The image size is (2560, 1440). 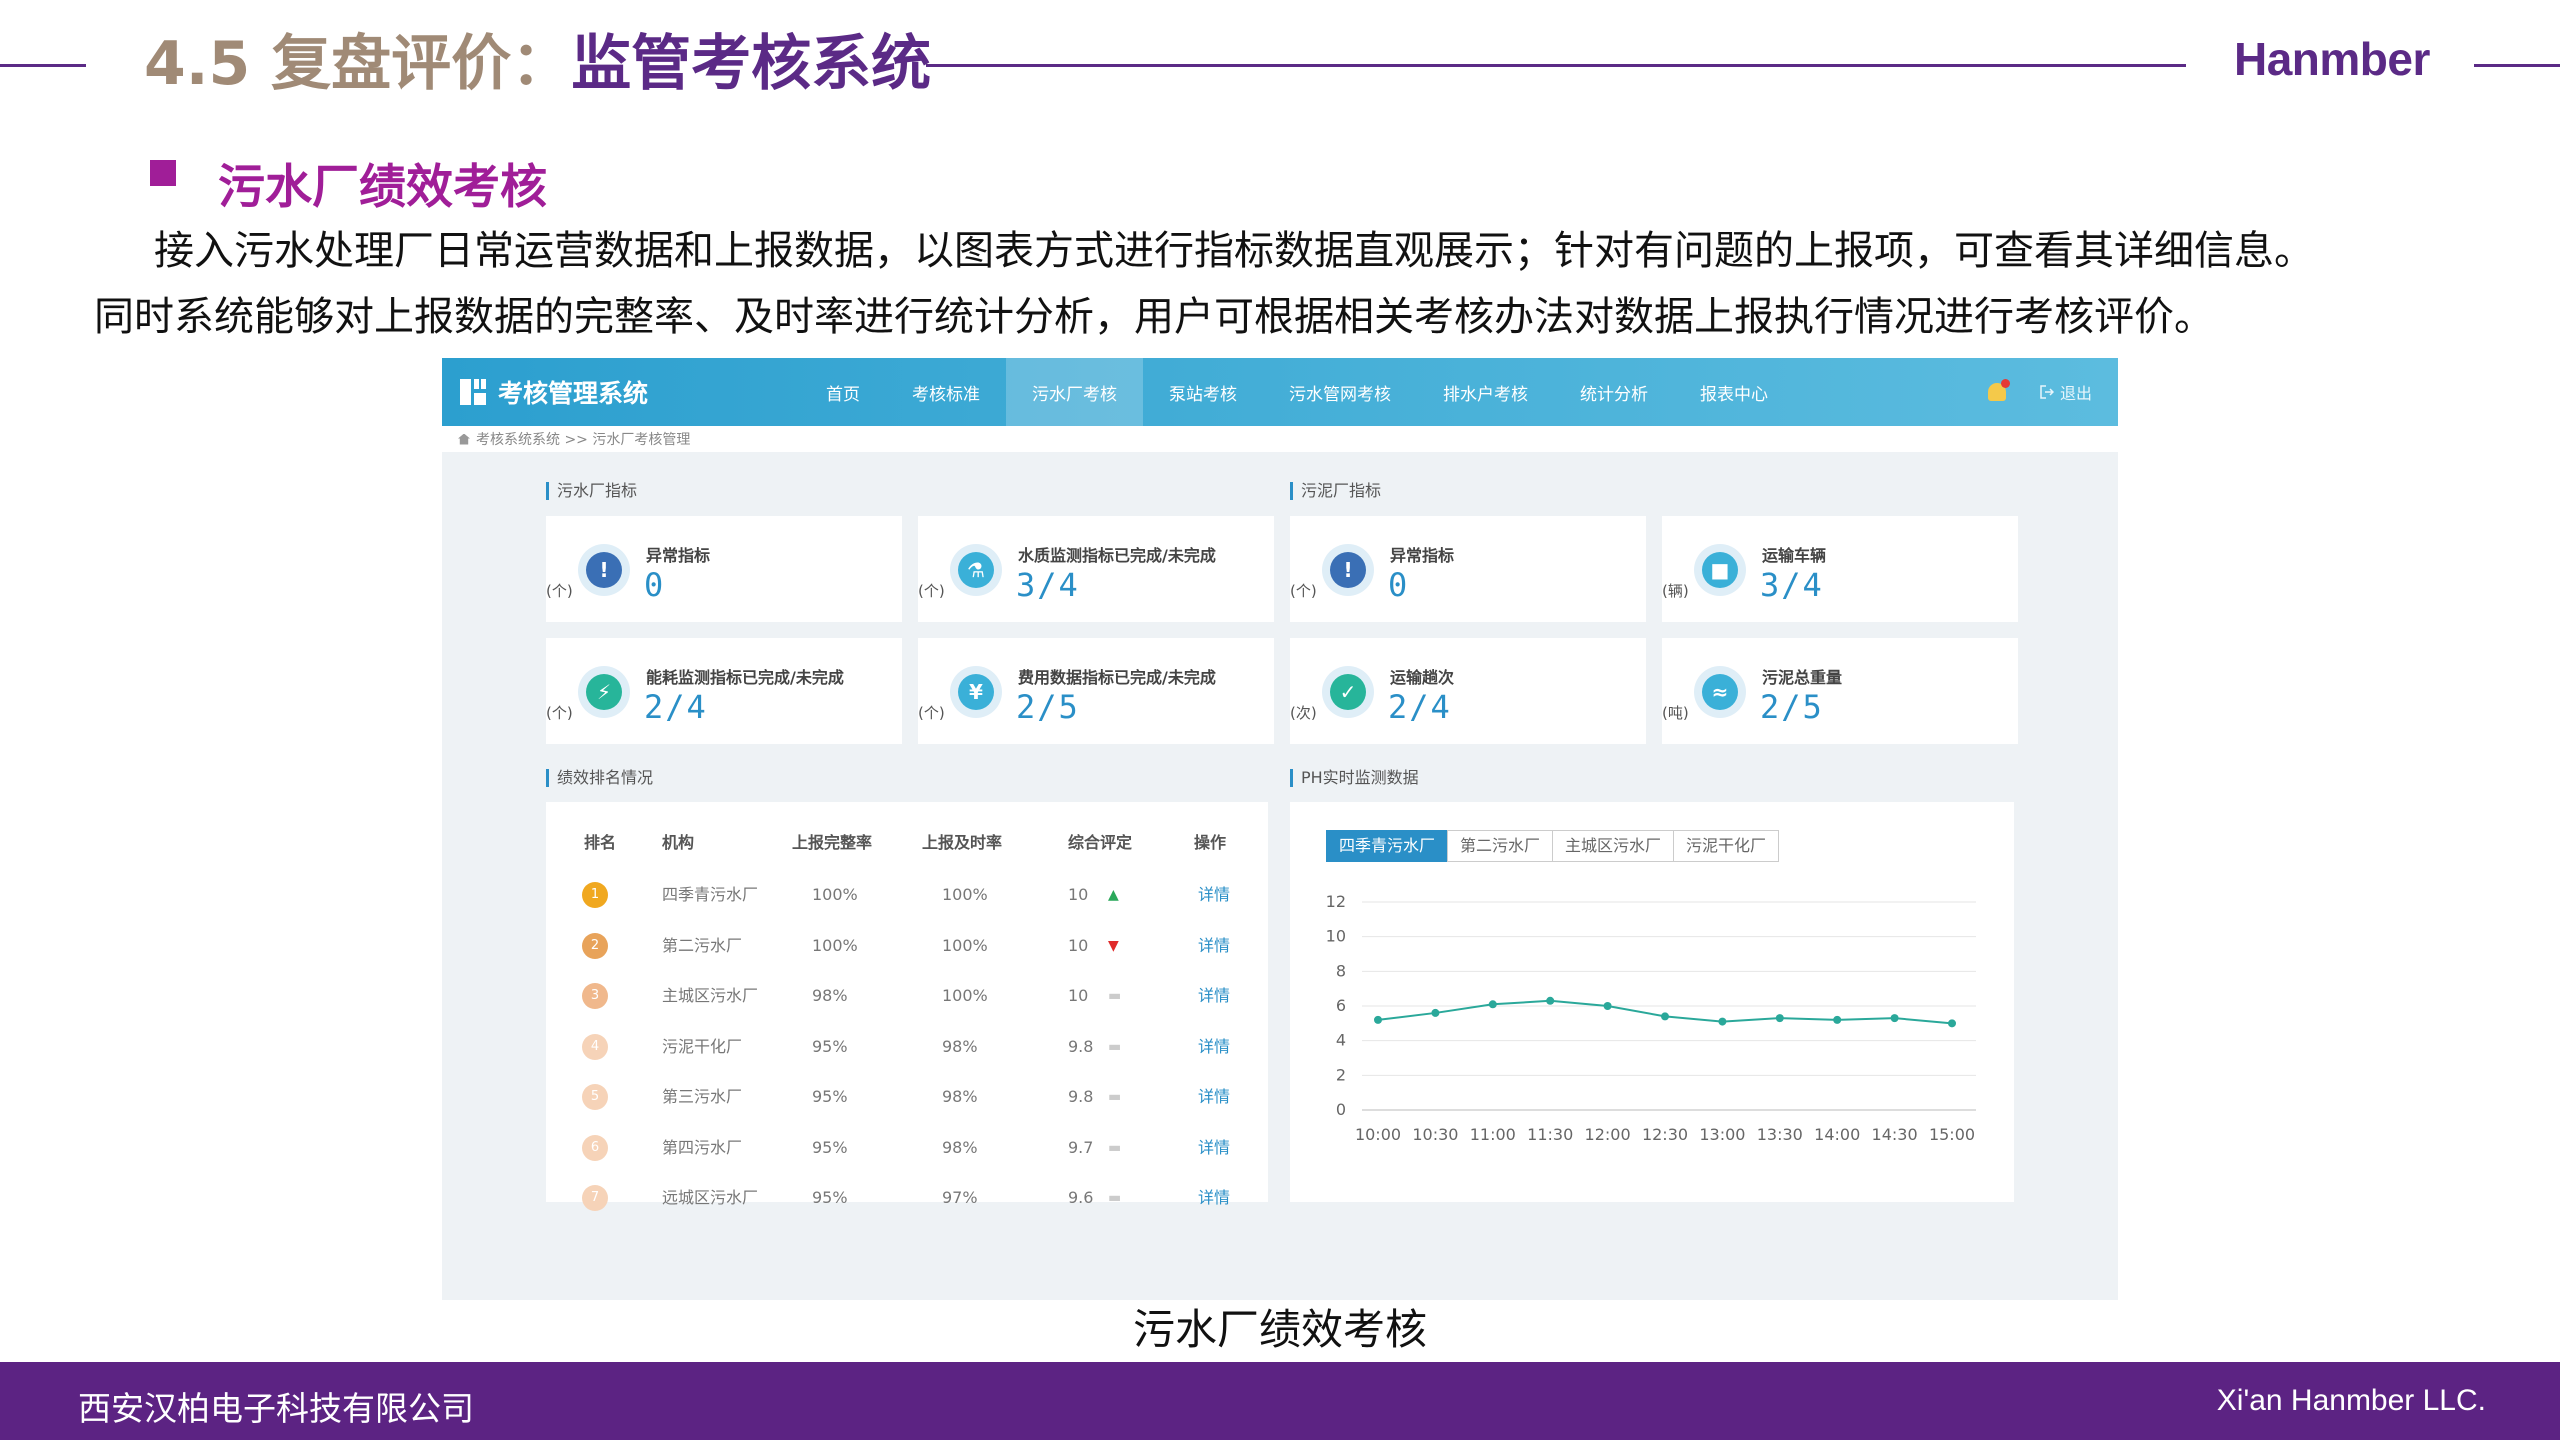 What do you see at coordinates (1074, 392) in the screenshot?
I see `nav-item-2: 污水厂考核` at bounding box center [1074, 392].